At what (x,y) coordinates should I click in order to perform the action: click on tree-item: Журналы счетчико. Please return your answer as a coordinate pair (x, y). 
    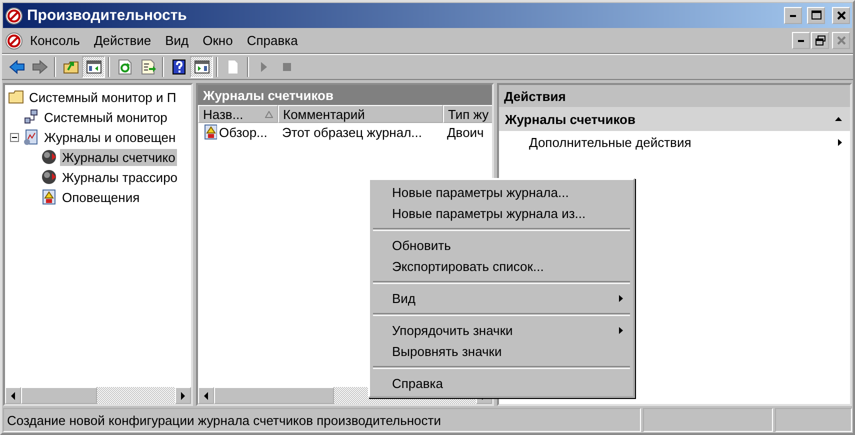
    Looking at the image, I should click on (119, 157).